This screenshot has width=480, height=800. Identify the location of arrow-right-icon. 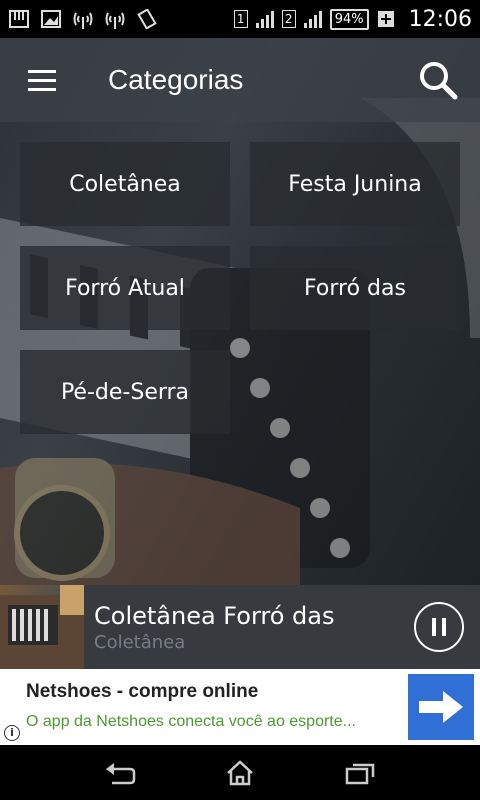
(441, 707).